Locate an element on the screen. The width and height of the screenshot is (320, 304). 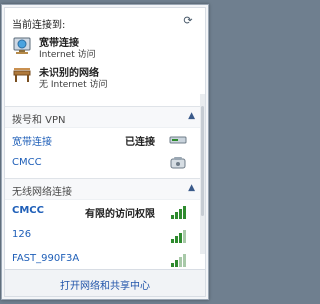
wifi-name: 126 is located at coordinates (22, 234).